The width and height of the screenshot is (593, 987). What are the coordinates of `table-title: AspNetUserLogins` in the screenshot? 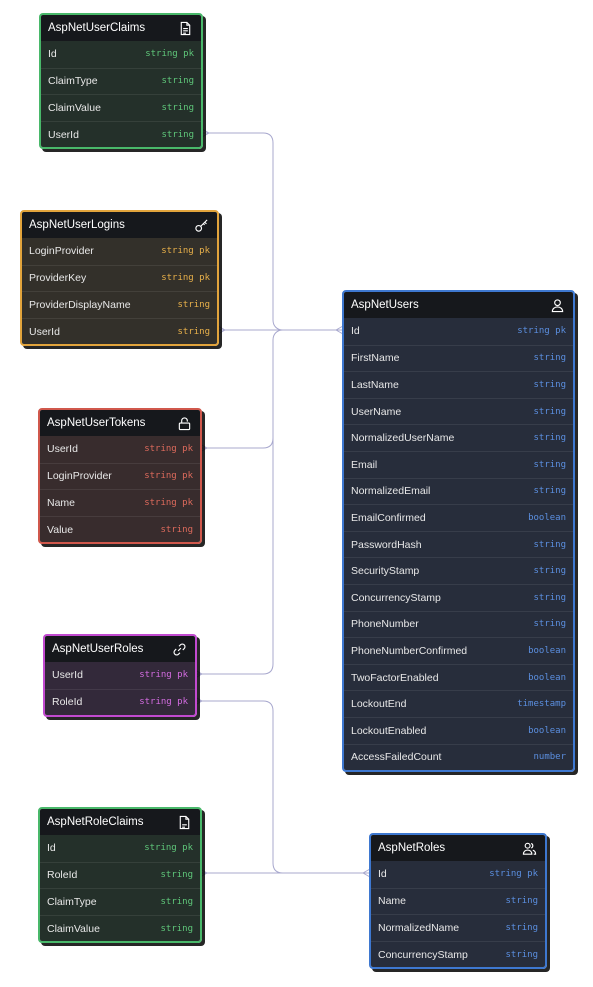 It's located at (77, 225).